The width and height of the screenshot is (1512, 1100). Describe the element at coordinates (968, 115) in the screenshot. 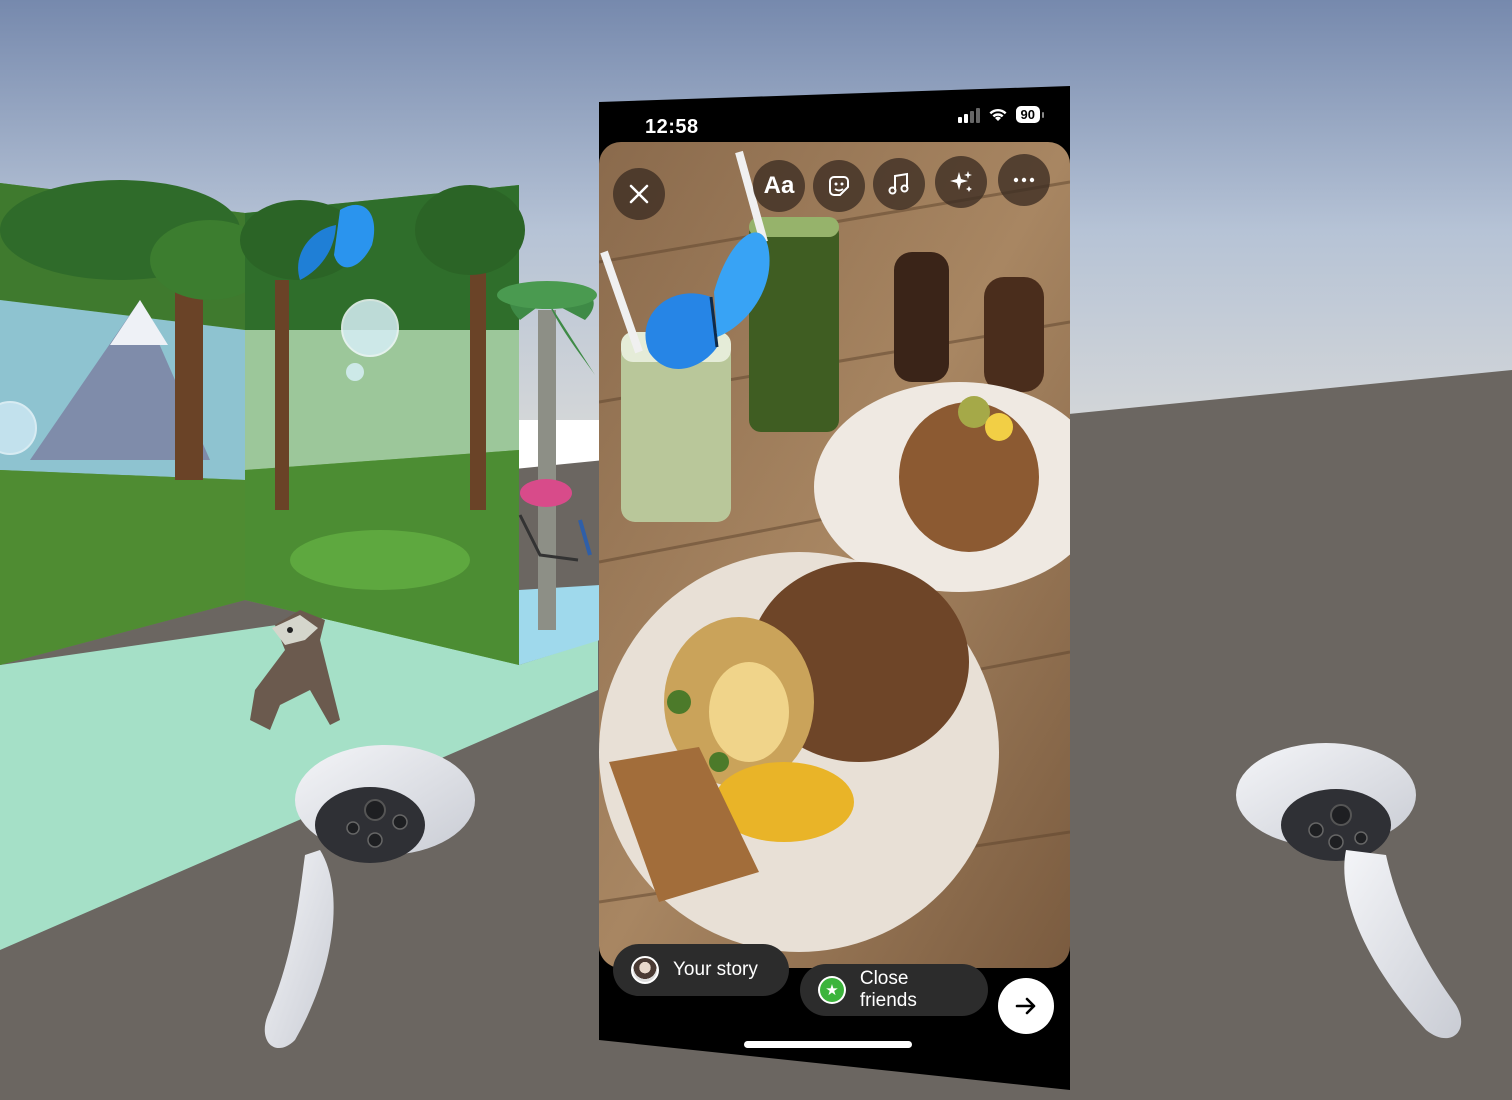

I see `cellular-signal-icon` at that location.